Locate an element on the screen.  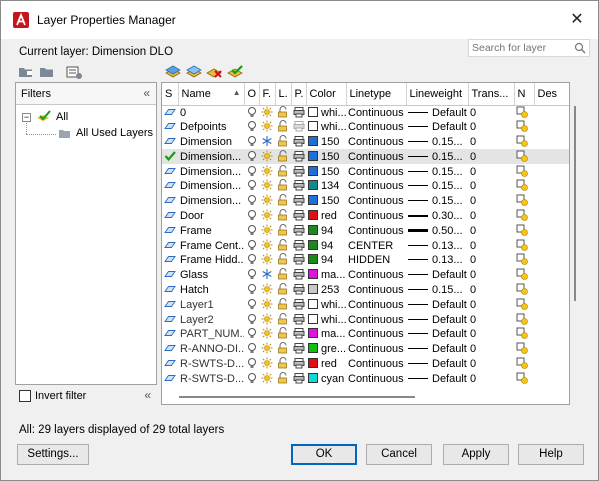
layer-color: 150 is located at coordinates (326, 201).